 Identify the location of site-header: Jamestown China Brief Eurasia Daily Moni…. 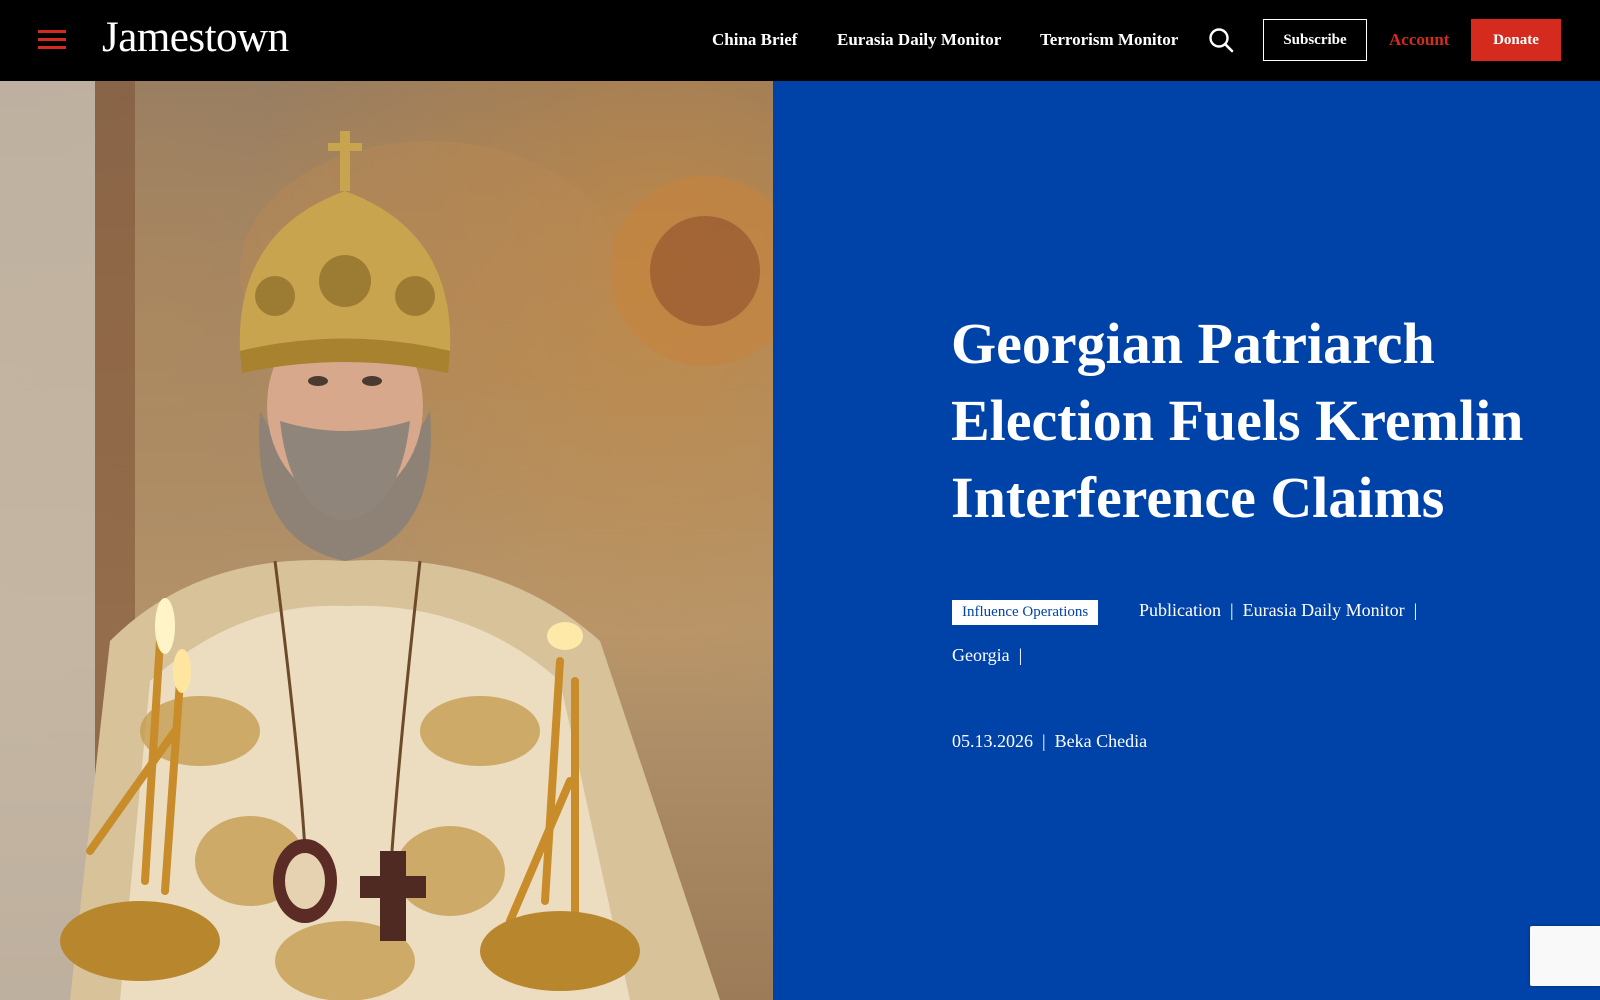
(800, 40).